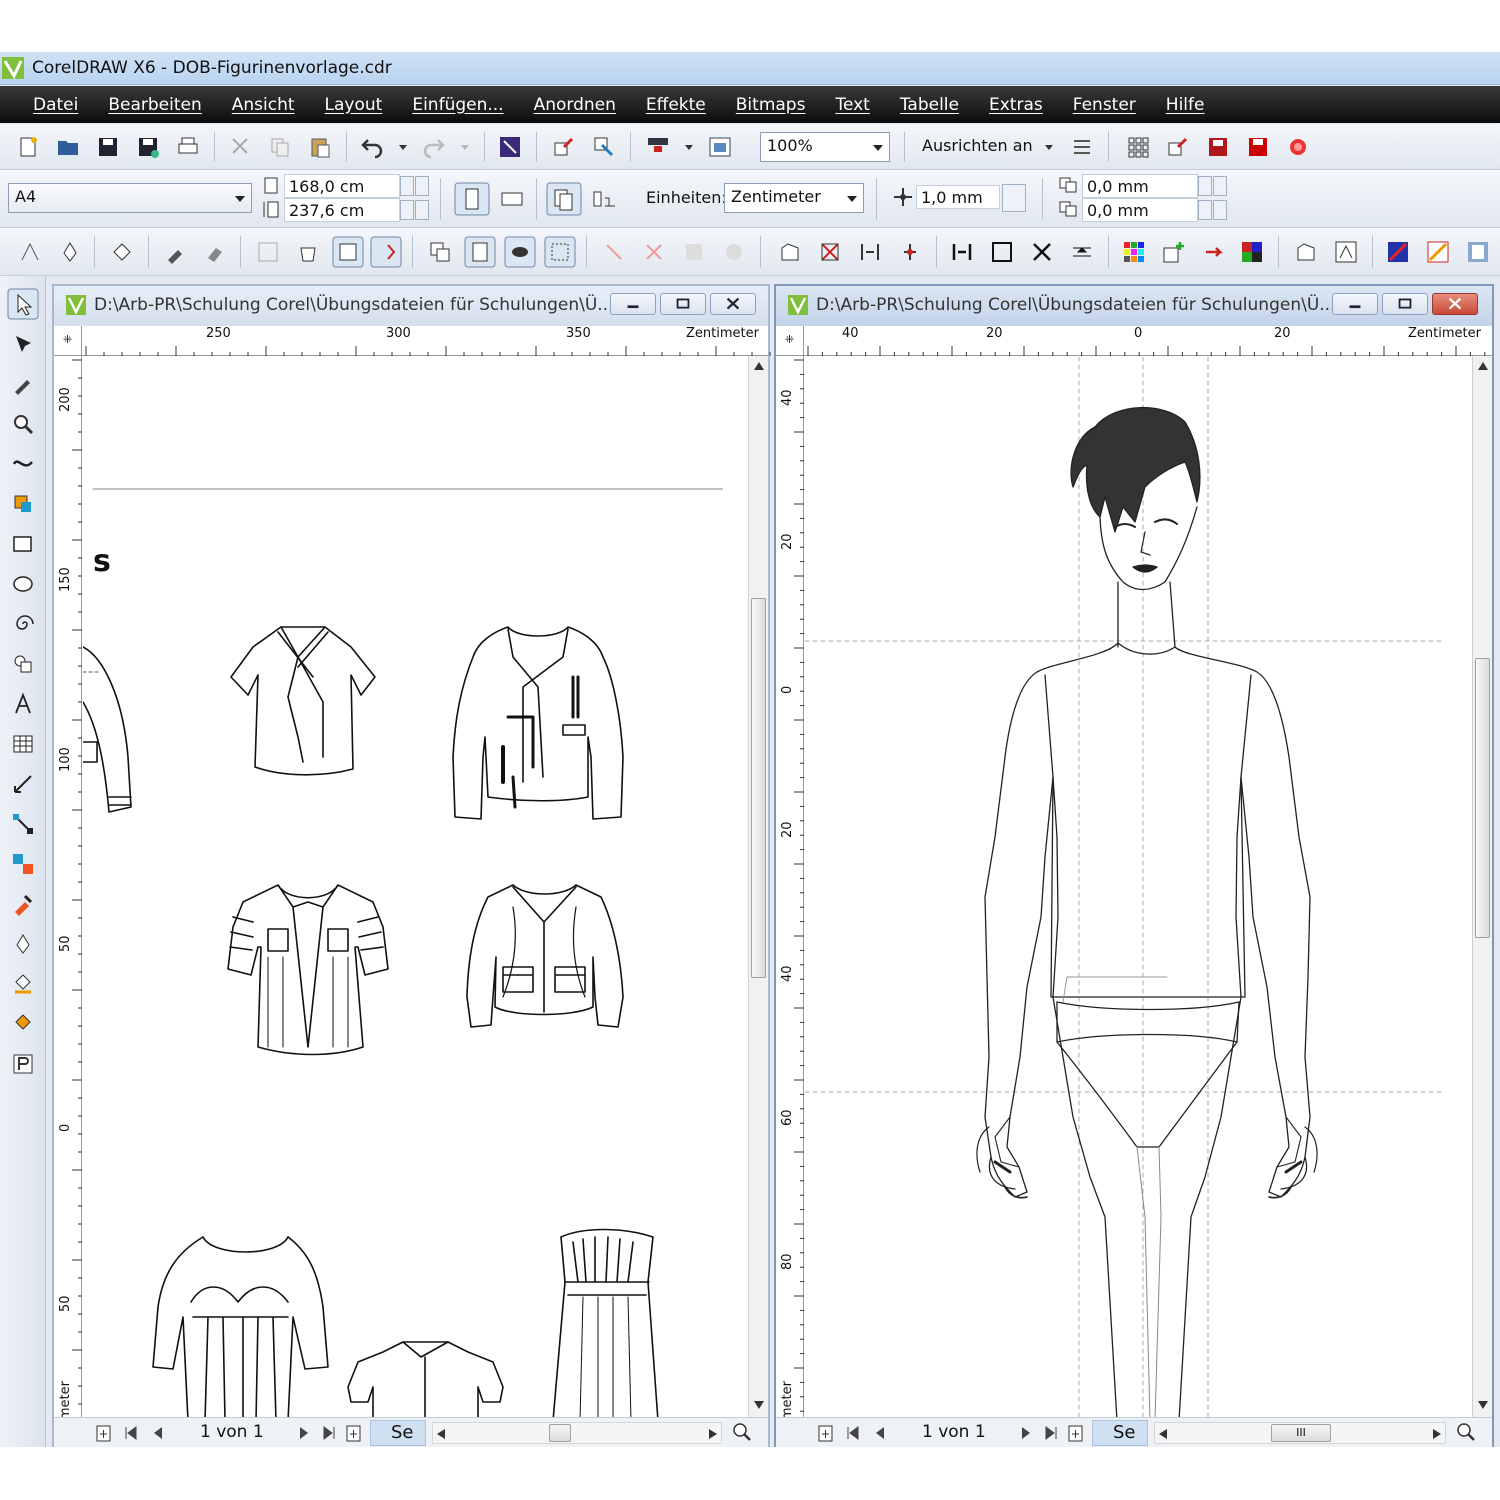 The height and width of the screenshot is (1500, 1500). I want to click on landscape-icon, so click(513, 199).